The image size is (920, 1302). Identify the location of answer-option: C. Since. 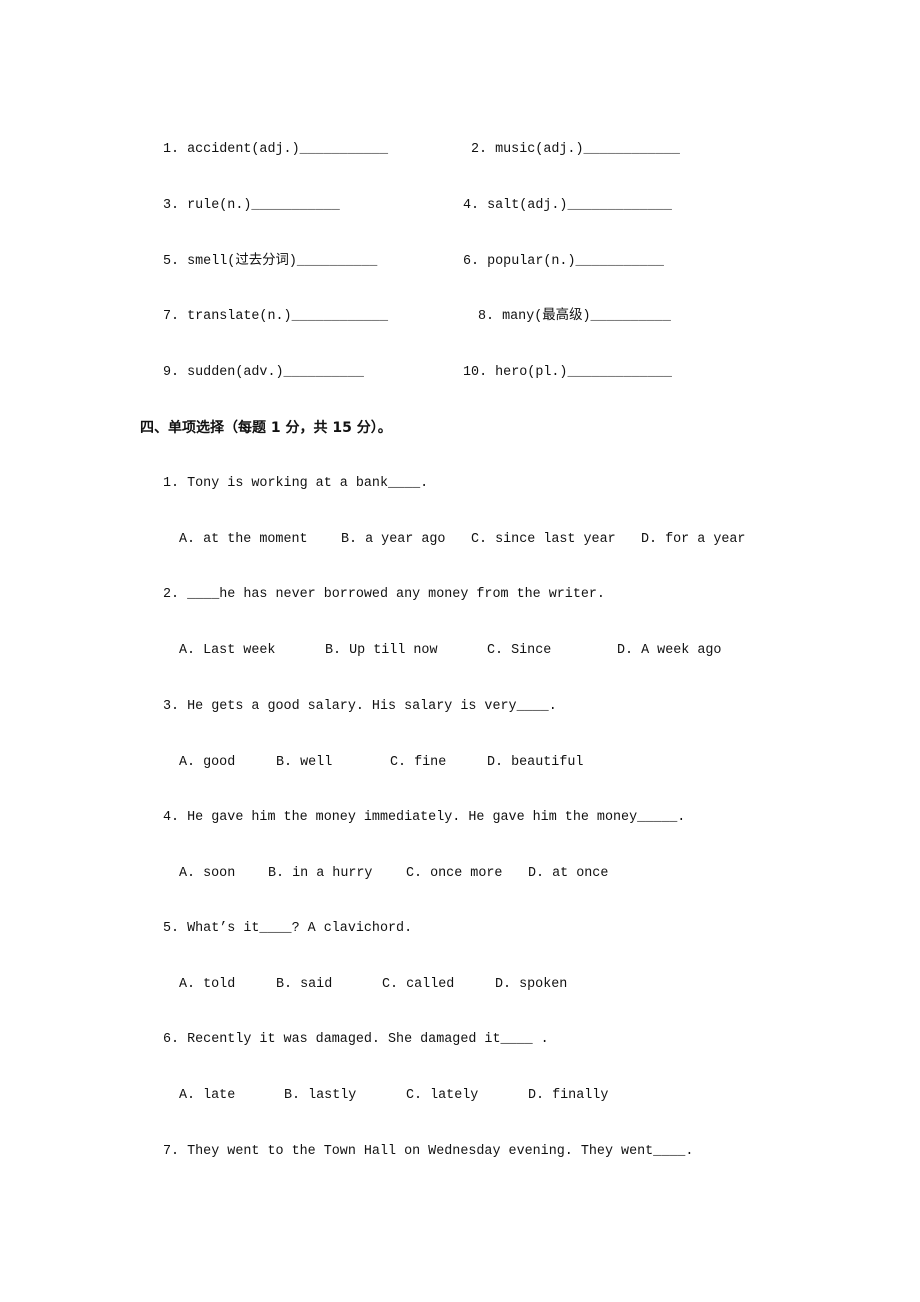
(519, 651).